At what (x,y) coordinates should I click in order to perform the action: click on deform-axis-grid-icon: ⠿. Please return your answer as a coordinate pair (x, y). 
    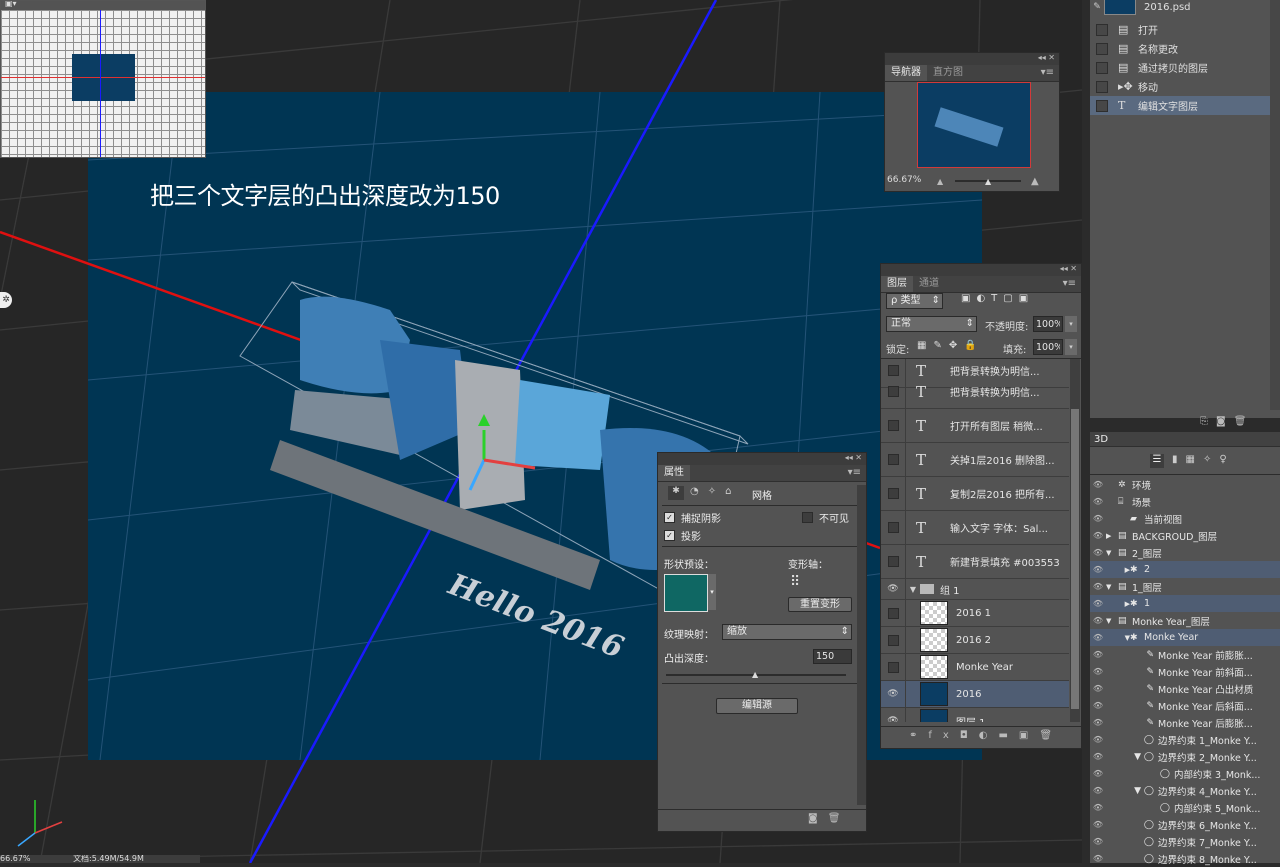
    Looking at the image, I should click on (798, 583).